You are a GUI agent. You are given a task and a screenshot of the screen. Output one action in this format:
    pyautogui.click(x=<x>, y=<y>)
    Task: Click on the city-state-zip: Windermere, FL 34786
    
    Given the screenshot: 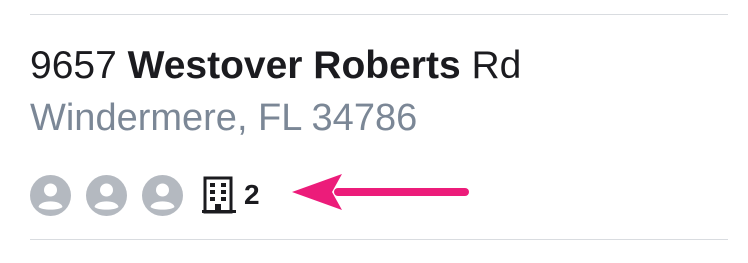 What is the action you would take?
    pyautogui.click(x=224, y=118)
    